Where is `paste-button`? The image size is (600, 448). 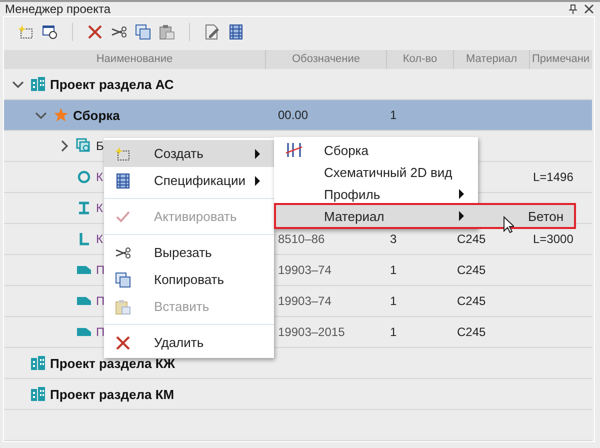
paste-button is located at coordinates (167, 32).